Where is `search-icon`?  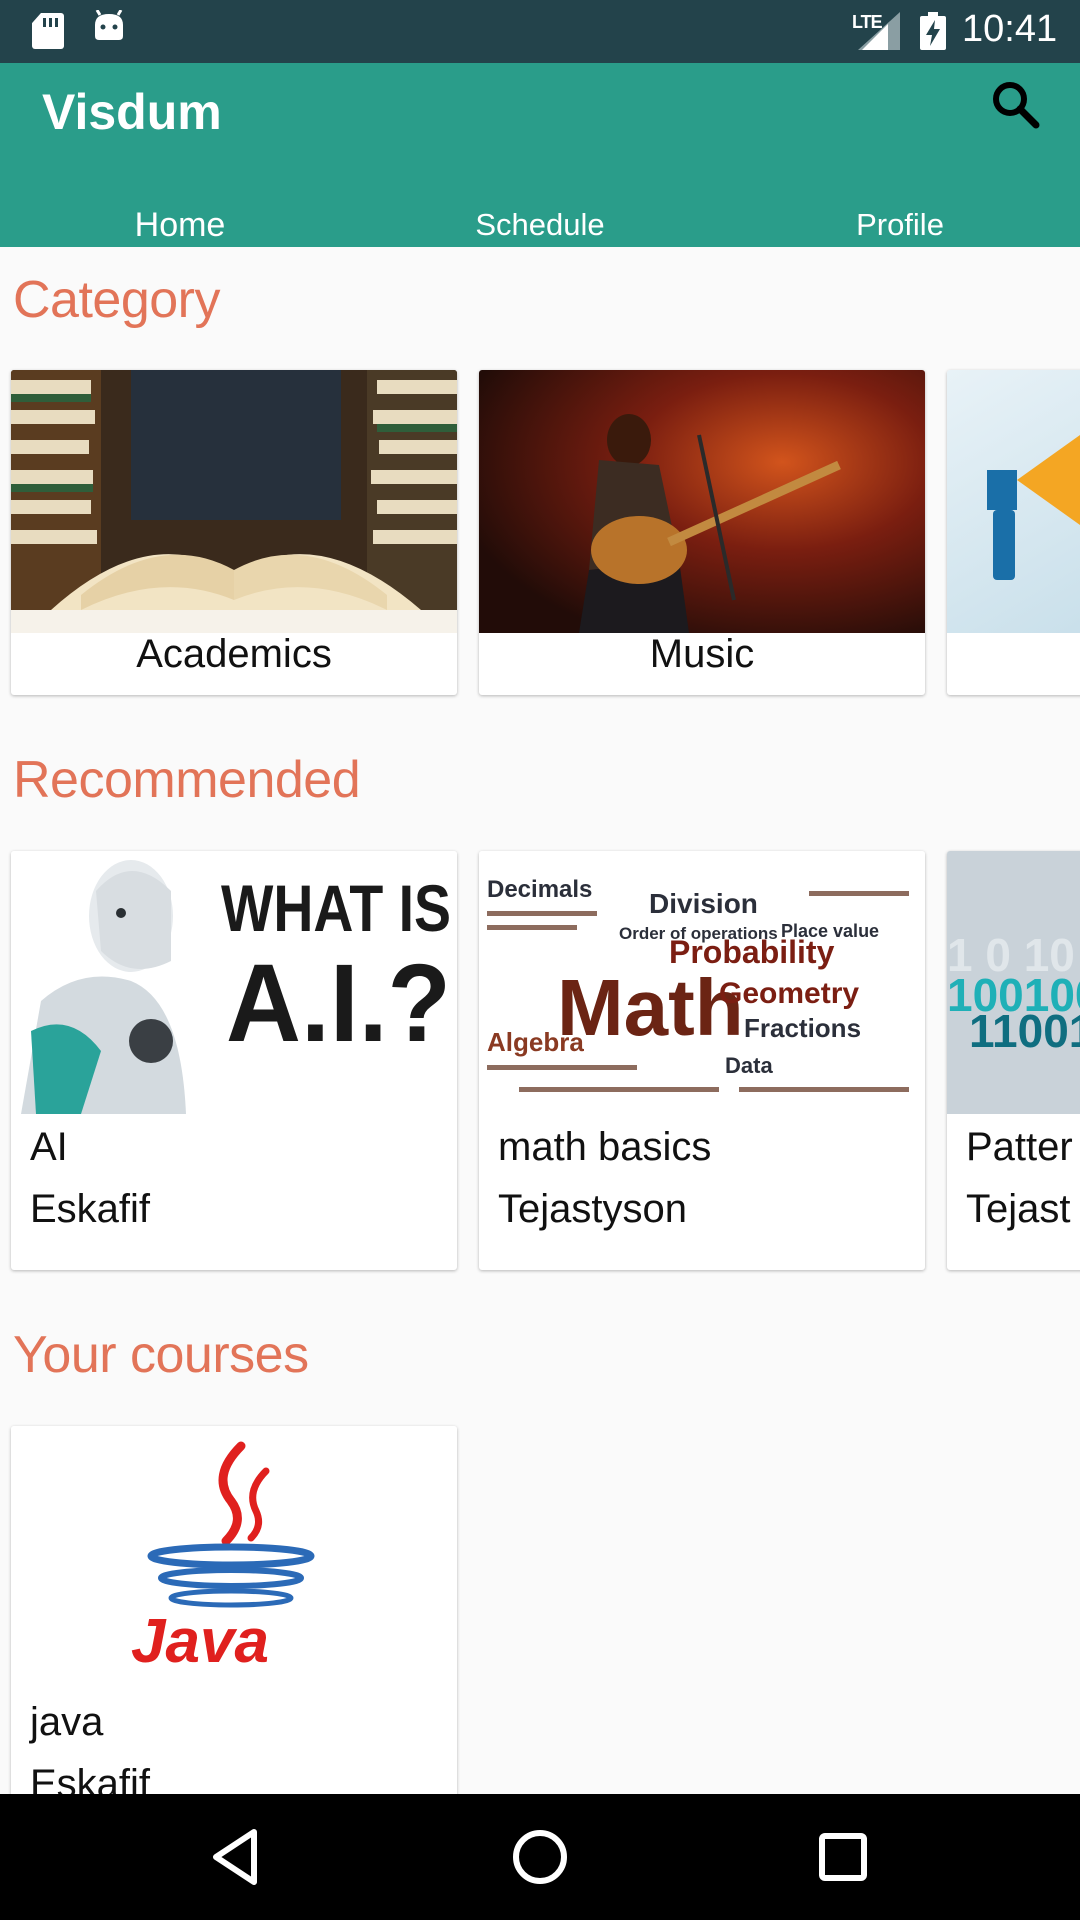
search-icon is located at coordinates (1016, 105).